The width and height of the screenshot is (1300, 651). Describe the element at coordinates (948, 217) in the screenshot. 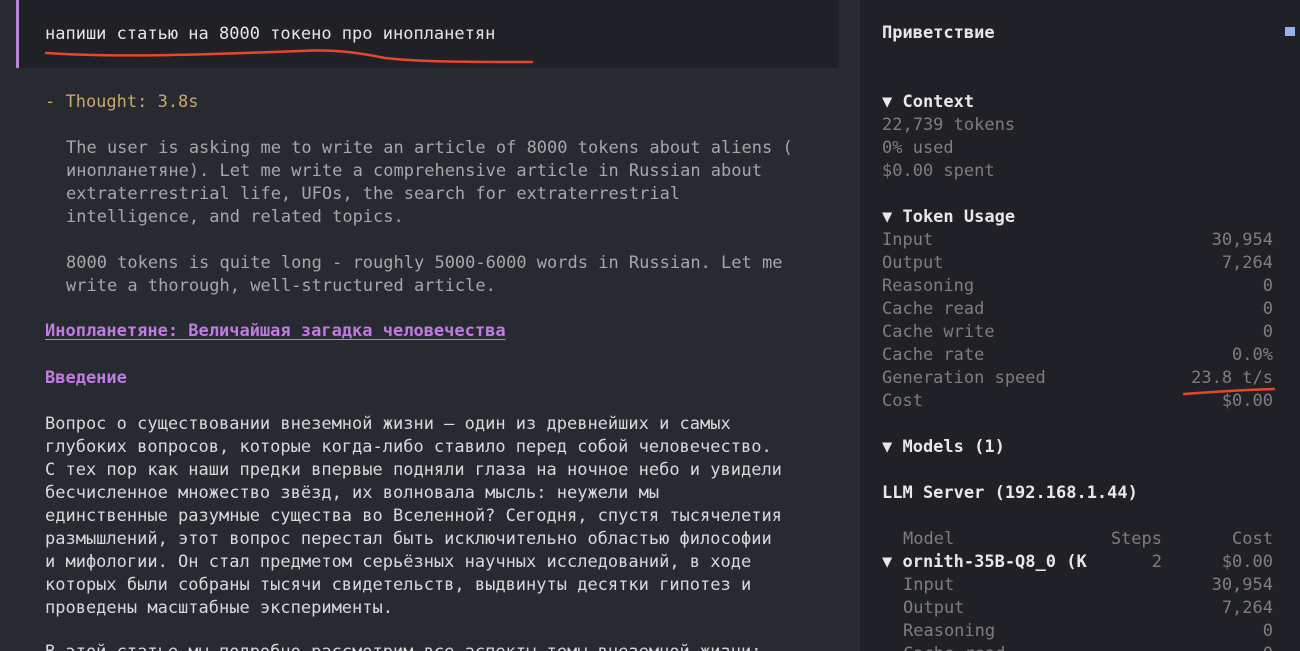

I see `token-usage-section-toggle: ▼ Token Usage` at that location.